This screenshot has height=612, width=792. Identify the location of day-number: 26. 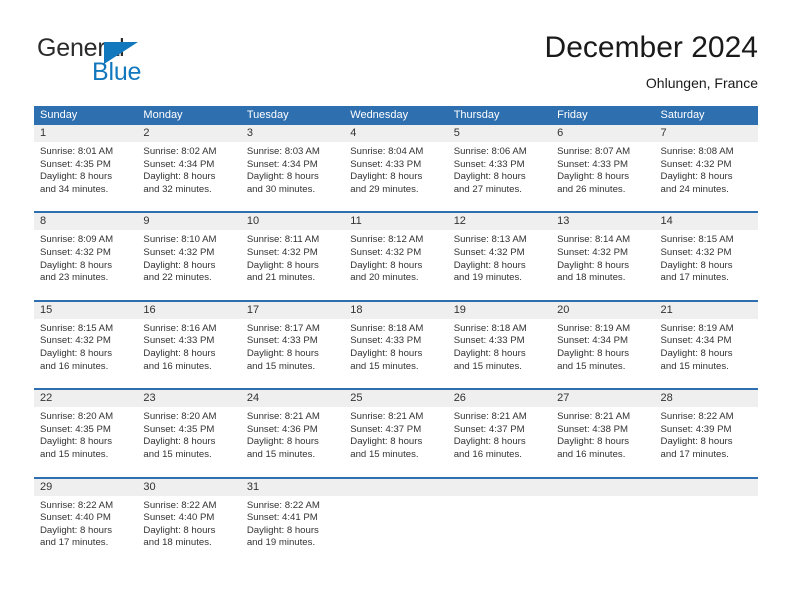
(499, 398).